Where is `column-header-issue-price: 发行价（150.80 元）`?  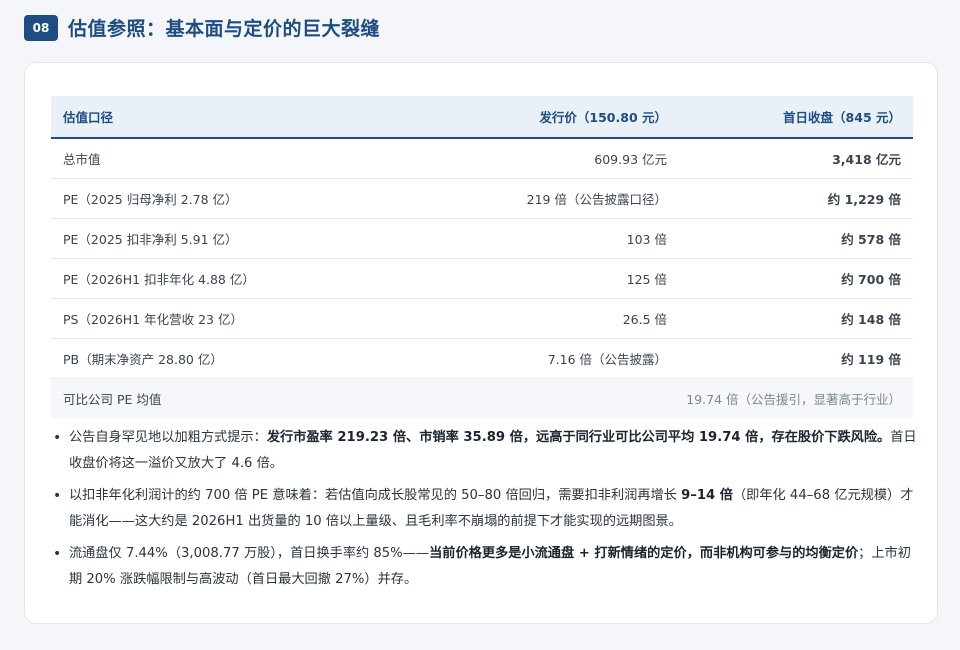
column-header-issue-price: 发行价（150.80 元） is located at coordinates (531, 117).